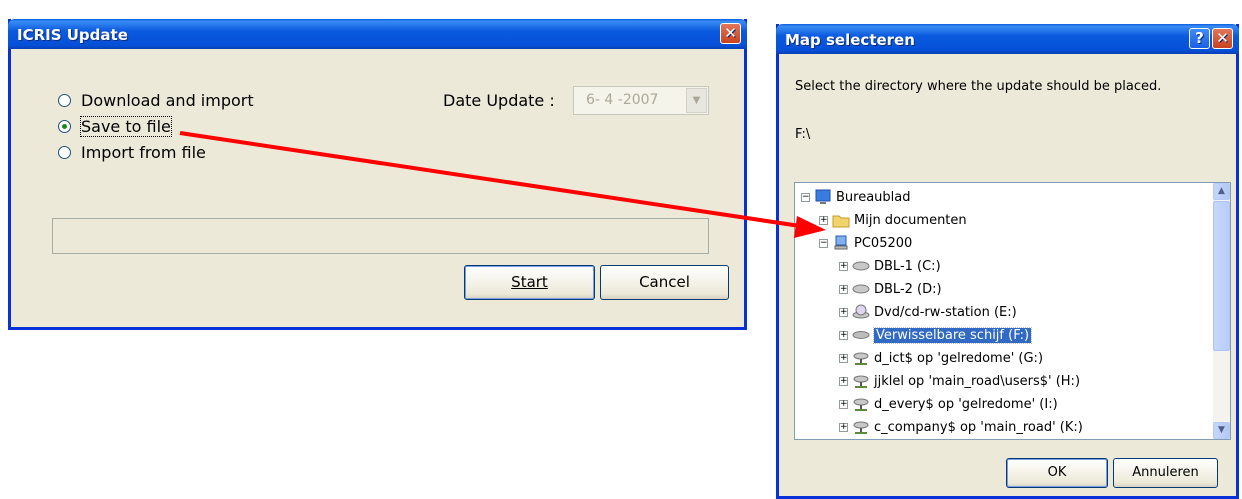  I want to click on annuleren-button: Annuleren, so click(1165, 473).